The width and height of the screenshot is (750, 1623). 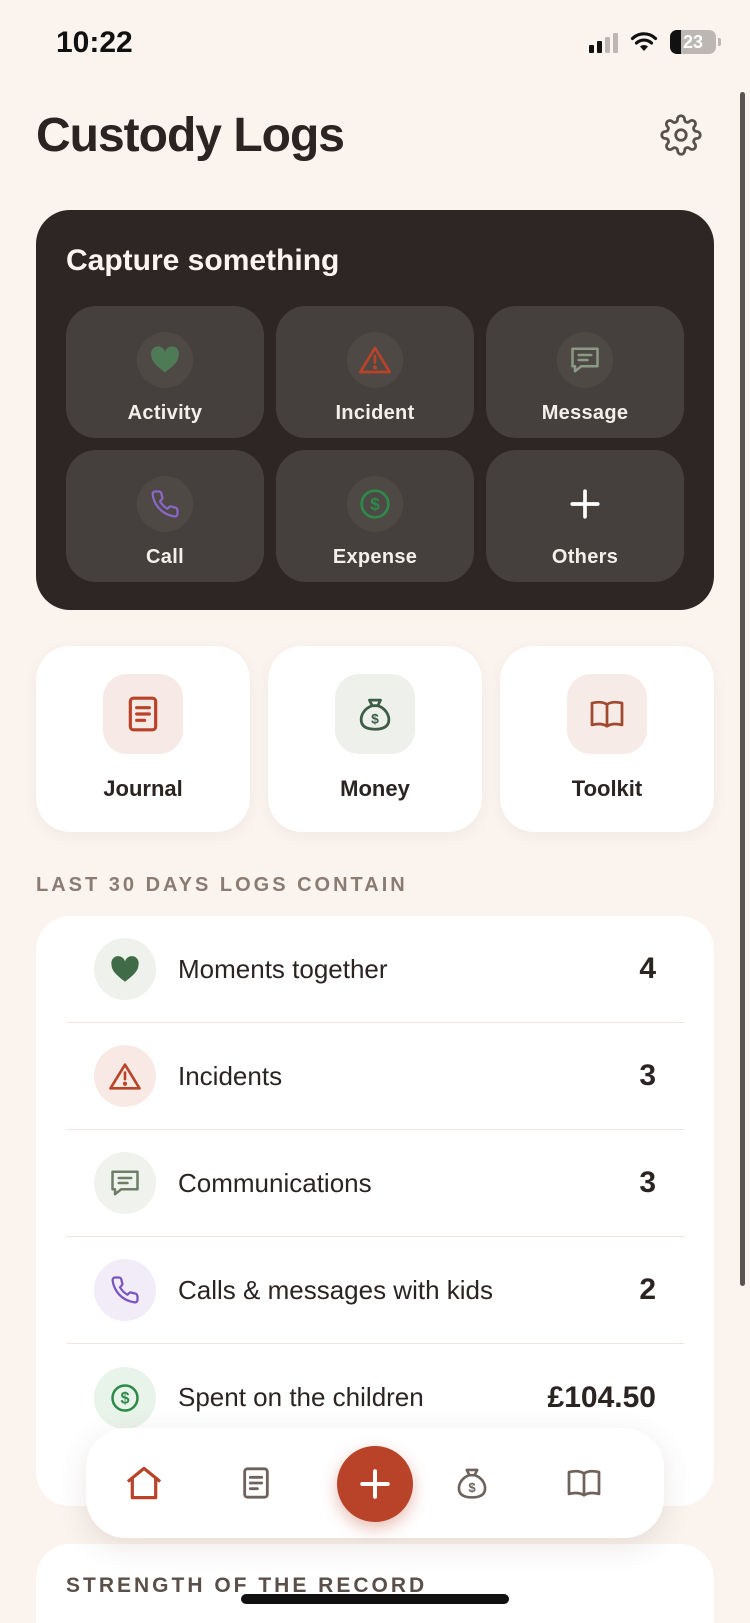 What do you see at coordinates (375, 444) in the screenshot?
I see `capture-grid: Activity Incident Message Call $ Expense` at bounding box center [375, 444].